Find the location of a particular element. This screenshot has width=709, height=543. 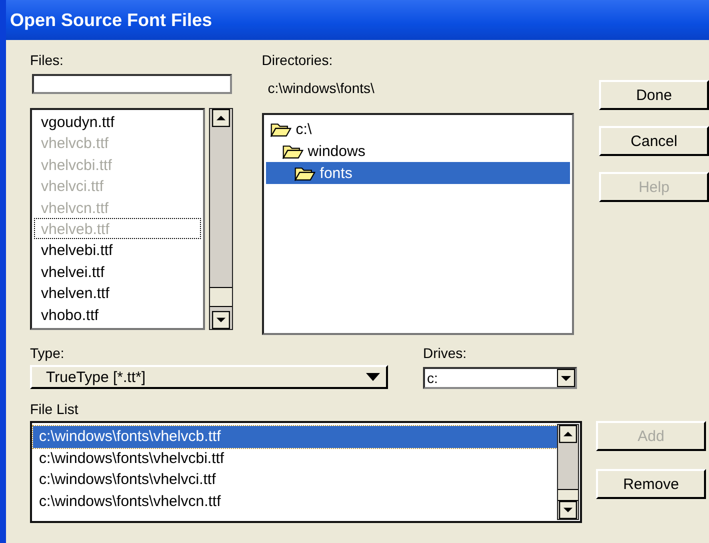

file-list-item: c:\windows\fonts\vhelvcbi.ttf is located at coordinates (295, 458).